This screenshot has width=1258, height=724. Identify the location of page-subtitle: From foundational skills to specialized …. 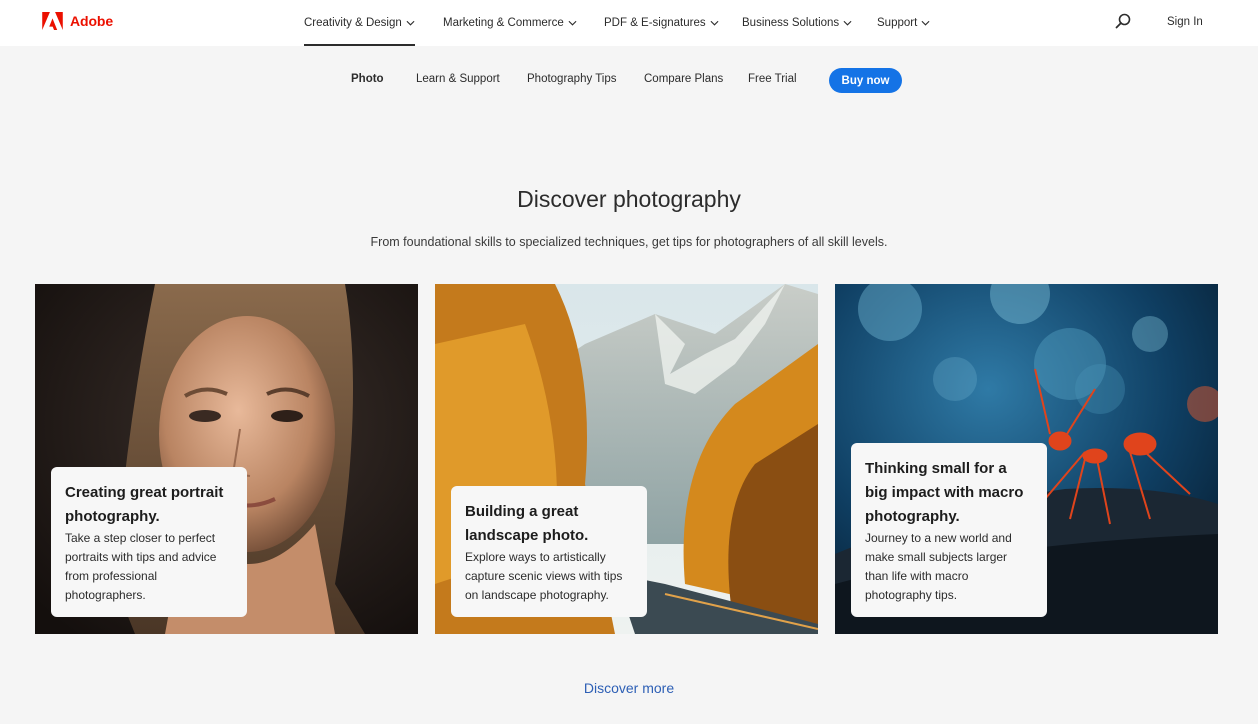
(629, 242).